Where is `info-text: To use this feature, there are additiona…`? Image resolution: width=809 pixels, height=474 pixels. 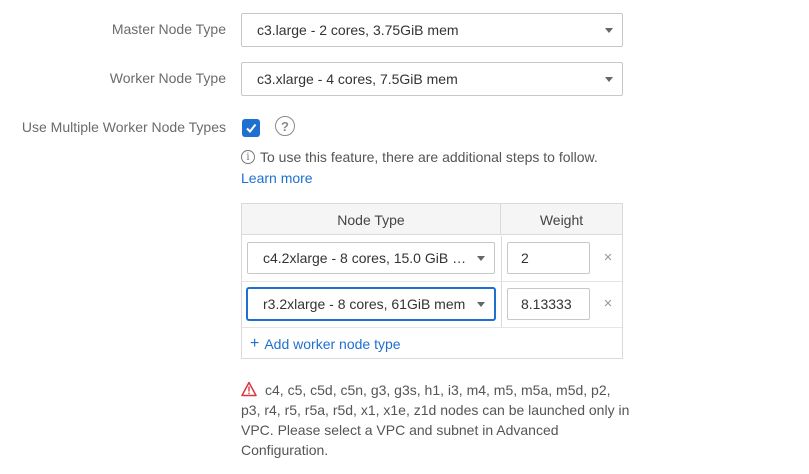 info-text: To use this feature, there are additiona… is located at coordinates (429, 157).